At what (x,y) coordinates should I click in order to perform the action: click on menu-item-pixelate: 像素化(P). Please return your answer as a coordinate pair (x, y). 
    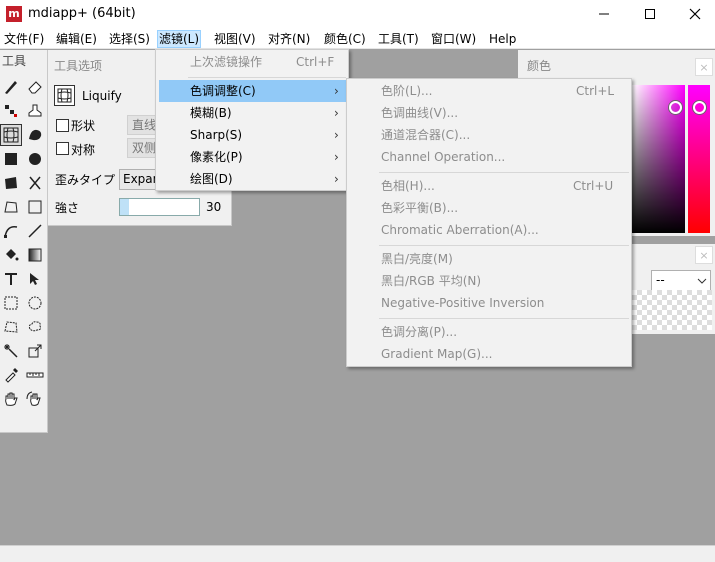
    Looking at the image, I should click on (252, 157).